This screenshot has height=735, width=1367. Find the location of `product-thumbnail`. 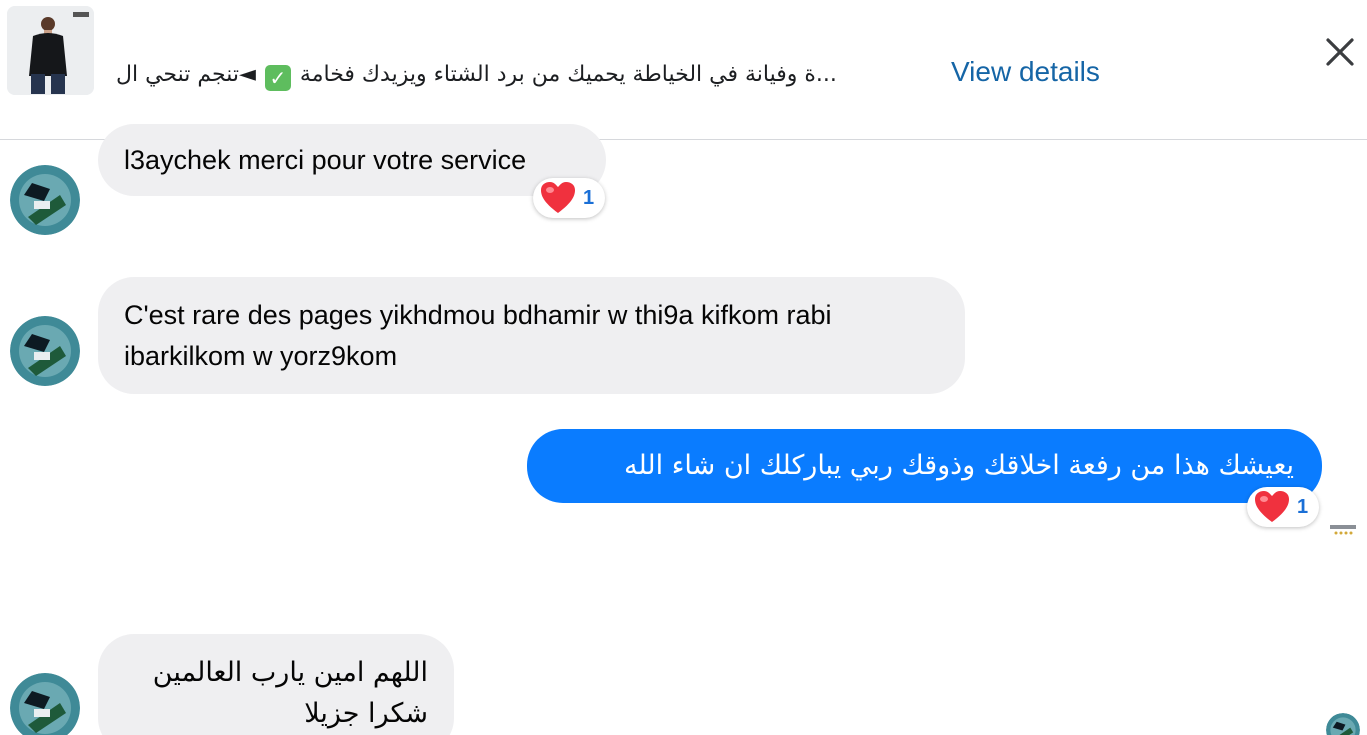

product-thumbnail is located at coordinates (50, 50).